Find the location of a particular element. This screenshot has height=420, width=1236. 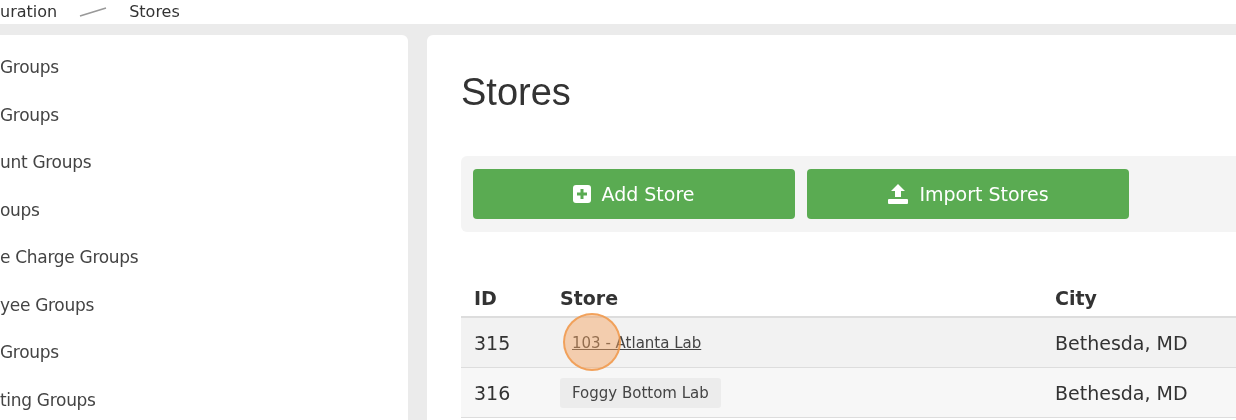

column-header: ID is located at coordinates (486, 298).